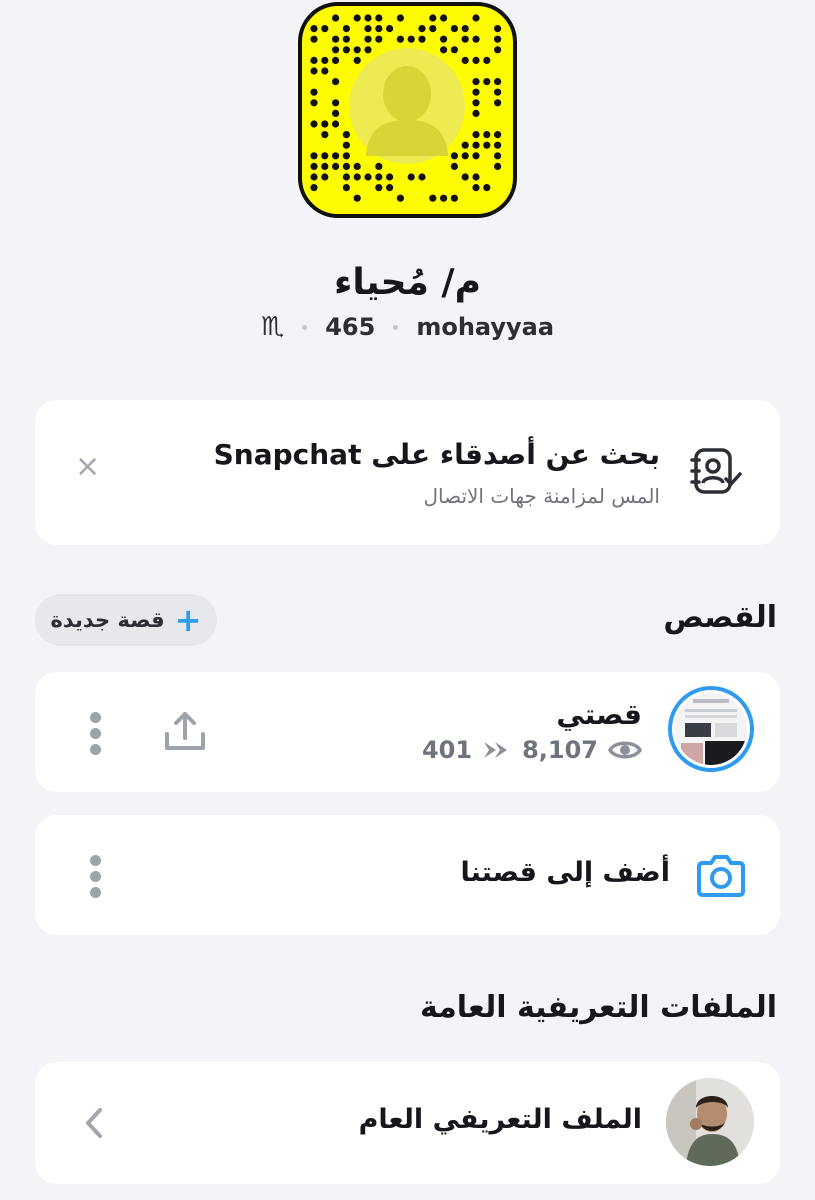 The width and height of the screenshot is (815, 1200). What do you see at coordinates (107, 620) in the screenshot?
I see `new-story-label: قصة جديدة` at bounding box center [107, 620].